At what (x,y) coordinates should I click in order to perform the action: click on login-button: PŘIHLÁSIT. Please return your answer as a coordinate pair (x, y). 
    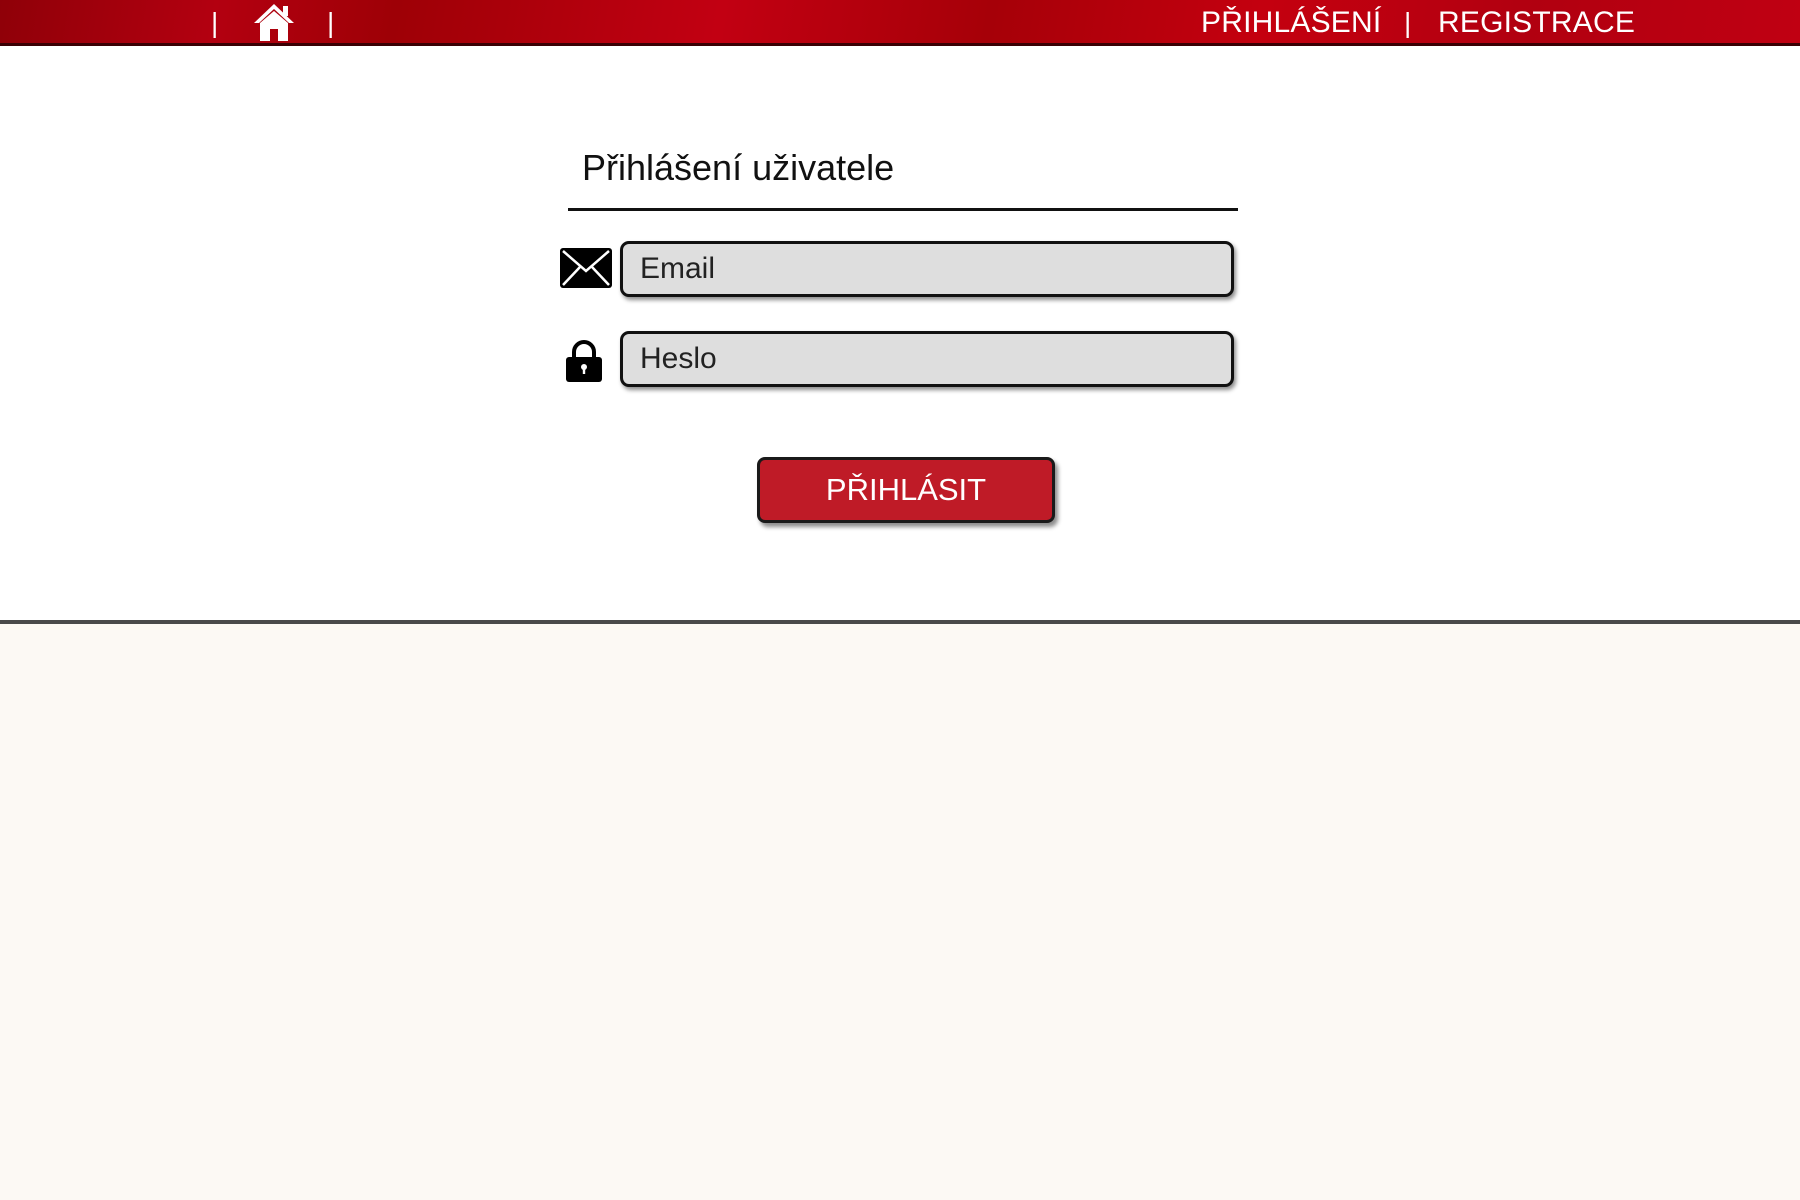
    Looking at the image, I should click on (906, 490).